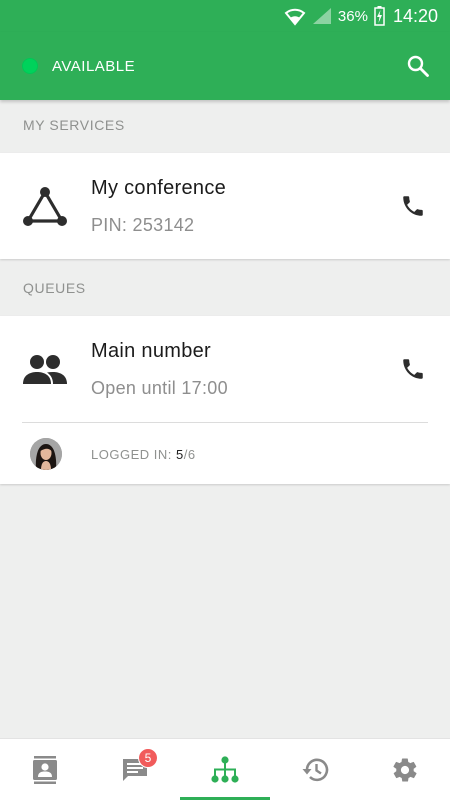  Describe the element at coordinates (54, 288) in the screenshot. I see `queues-section-header: QUEUES` at that location.